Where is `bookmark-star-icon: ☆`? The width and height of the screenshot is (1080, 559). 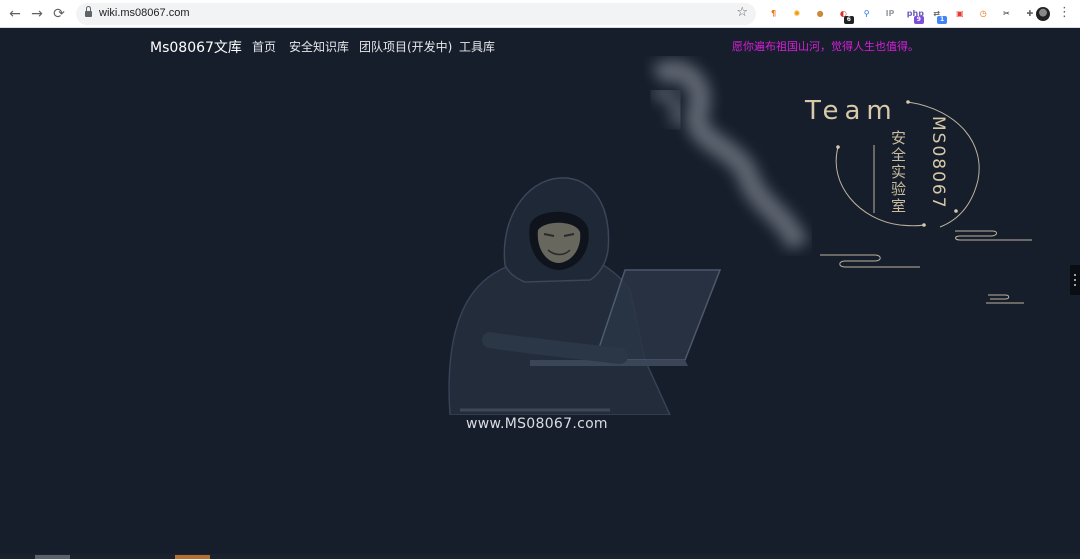
bookmark-star-icon: ☆ is located at coordinates (742, 12).